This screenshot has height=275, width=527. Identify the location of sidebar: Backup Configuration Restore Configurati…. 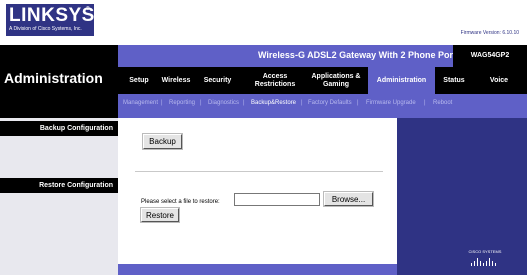
(59, 196).